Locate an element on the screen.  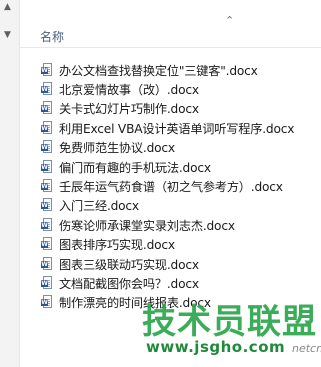
file-list-item: W 偏门而有趣的手机玩法.docx is located at coordinates (178, 166).